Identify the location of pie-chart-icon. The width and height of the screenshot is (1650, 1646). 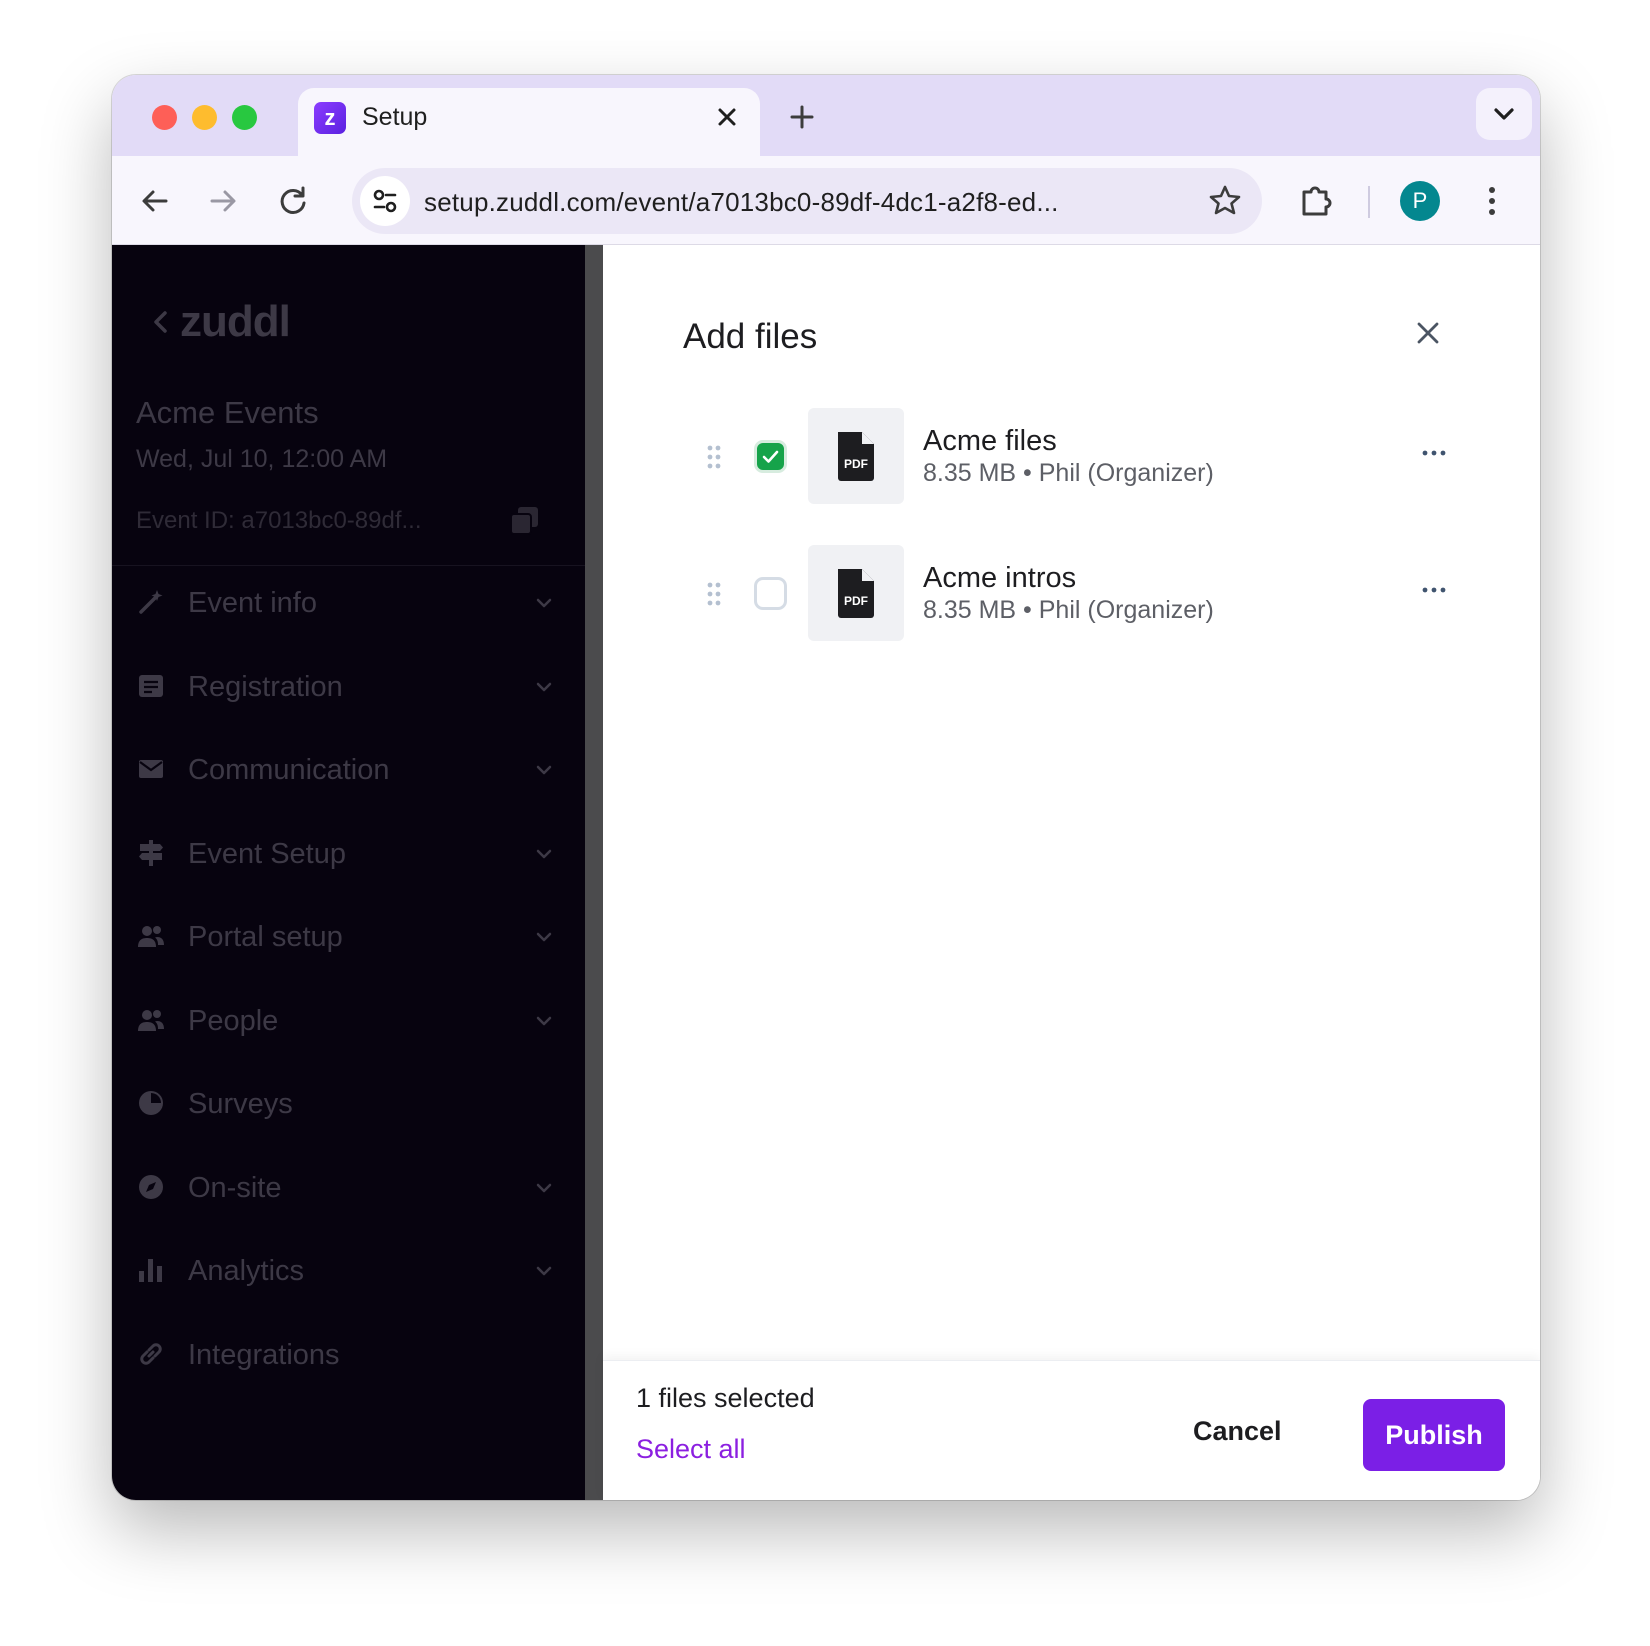
(151, 1103).